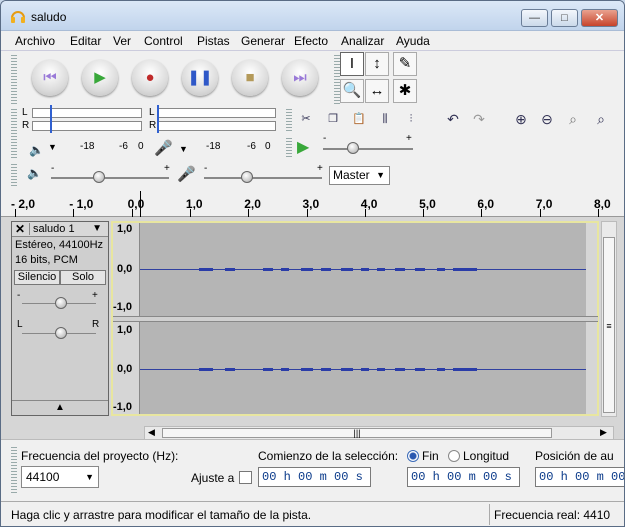 This screenshot has height=527, width=625. Describe the element at coordinates (83, 277) in the screenshot. I see `solo-button: Solo` at that location.